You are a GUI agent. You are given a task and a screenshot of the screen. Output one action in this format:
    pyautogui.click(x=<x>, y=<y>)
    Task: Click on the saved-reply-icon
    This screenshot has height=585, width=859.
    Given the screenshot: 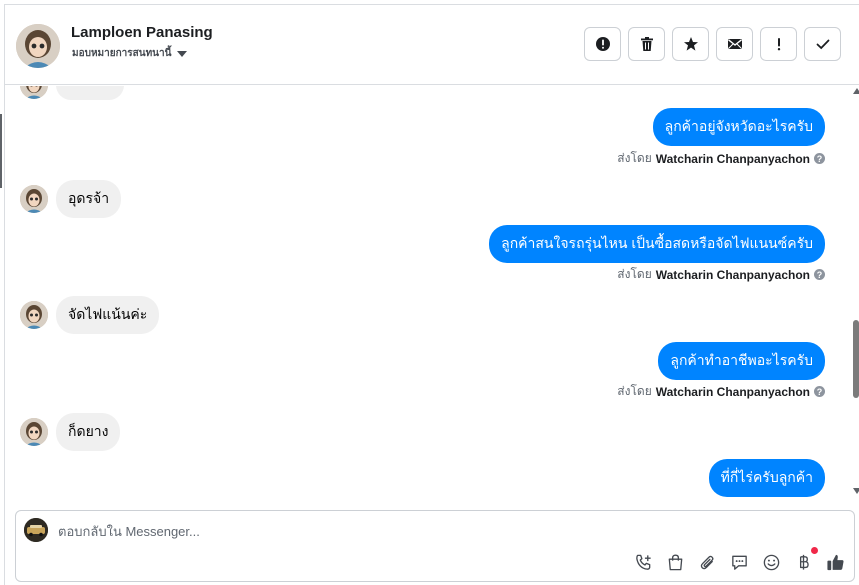 What is the action you would take?
    pyautogui.click(x=739, y=562)
    